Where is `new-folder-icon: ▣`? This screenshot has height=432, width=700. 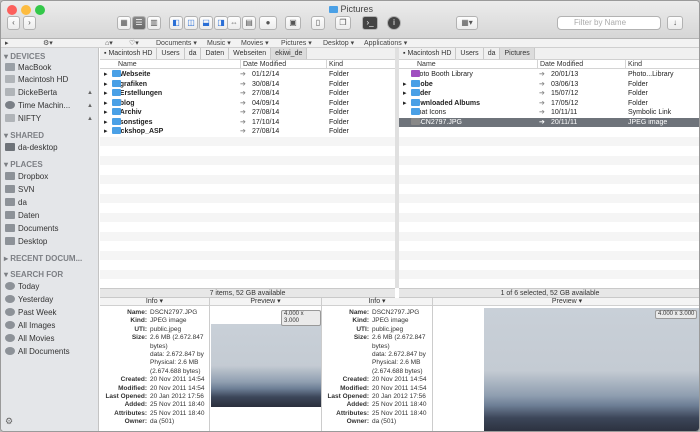
new-folder-icon: ▣ is located at coordinates (293, 23).